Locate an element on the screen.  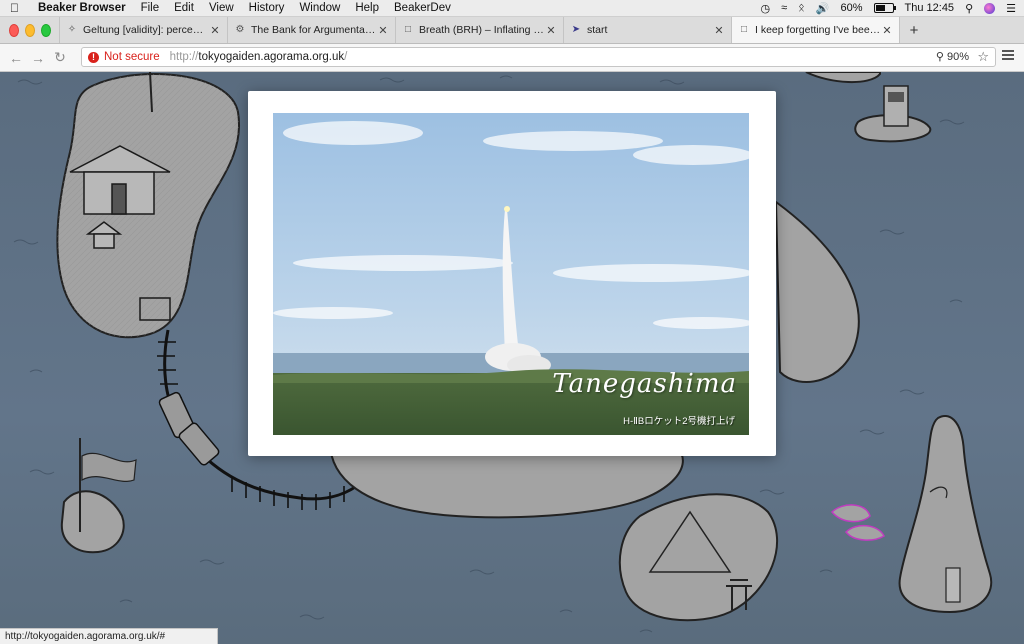
island-right is located at coordinates (817, 291).